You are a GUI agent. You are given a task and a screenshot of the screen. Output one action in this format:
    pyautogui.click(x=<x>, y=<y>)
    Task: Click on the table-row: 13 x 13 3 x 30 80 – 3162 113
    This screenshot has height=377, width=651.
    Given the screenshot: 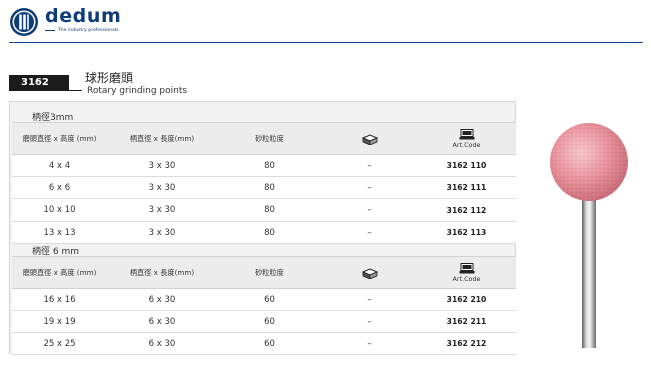 What is the action you would take?
    pyautogui.click(x=264, y=232)
    